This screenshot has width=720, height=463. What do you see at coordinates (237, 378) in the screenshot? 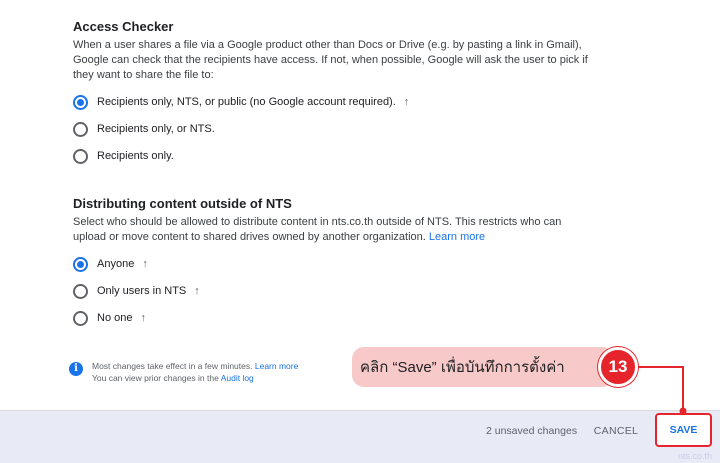
I see `audit-log-link: Audit log` at bounding box center [237, 378].